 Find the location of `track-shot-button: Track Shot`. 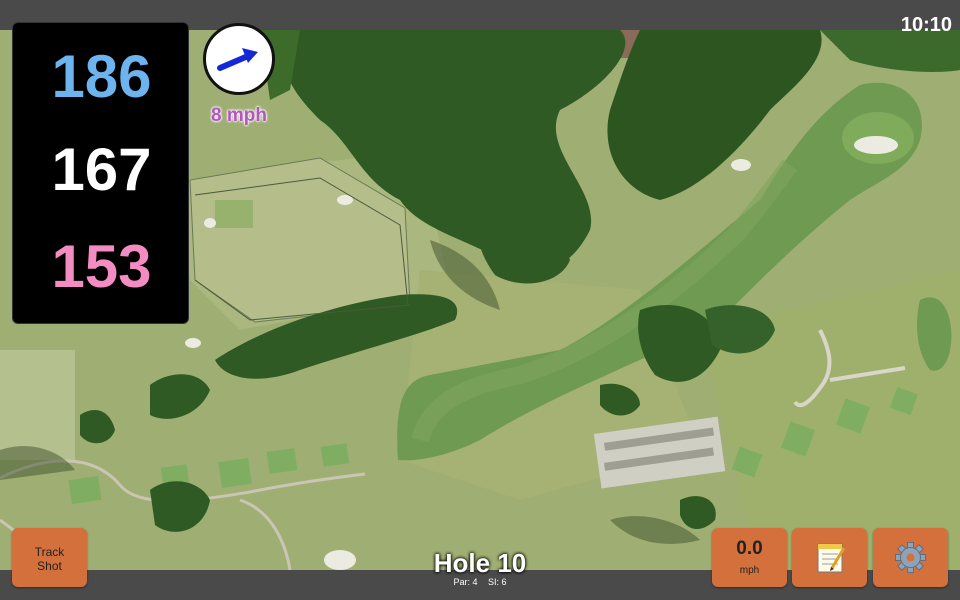

track-shot-button: Track Shot is located at coordinates (49, 557).